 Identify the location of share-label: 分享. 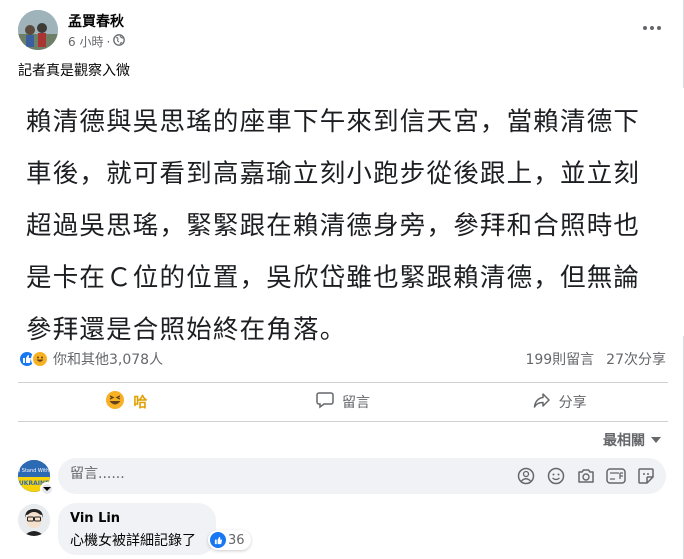
(572, 403).